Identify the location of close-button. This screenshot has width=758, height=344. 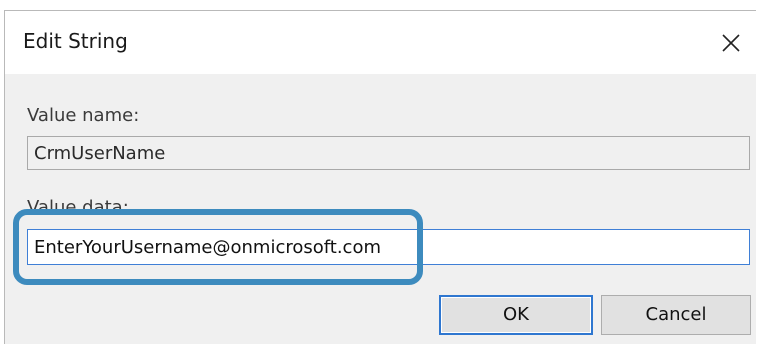
(731, 43).